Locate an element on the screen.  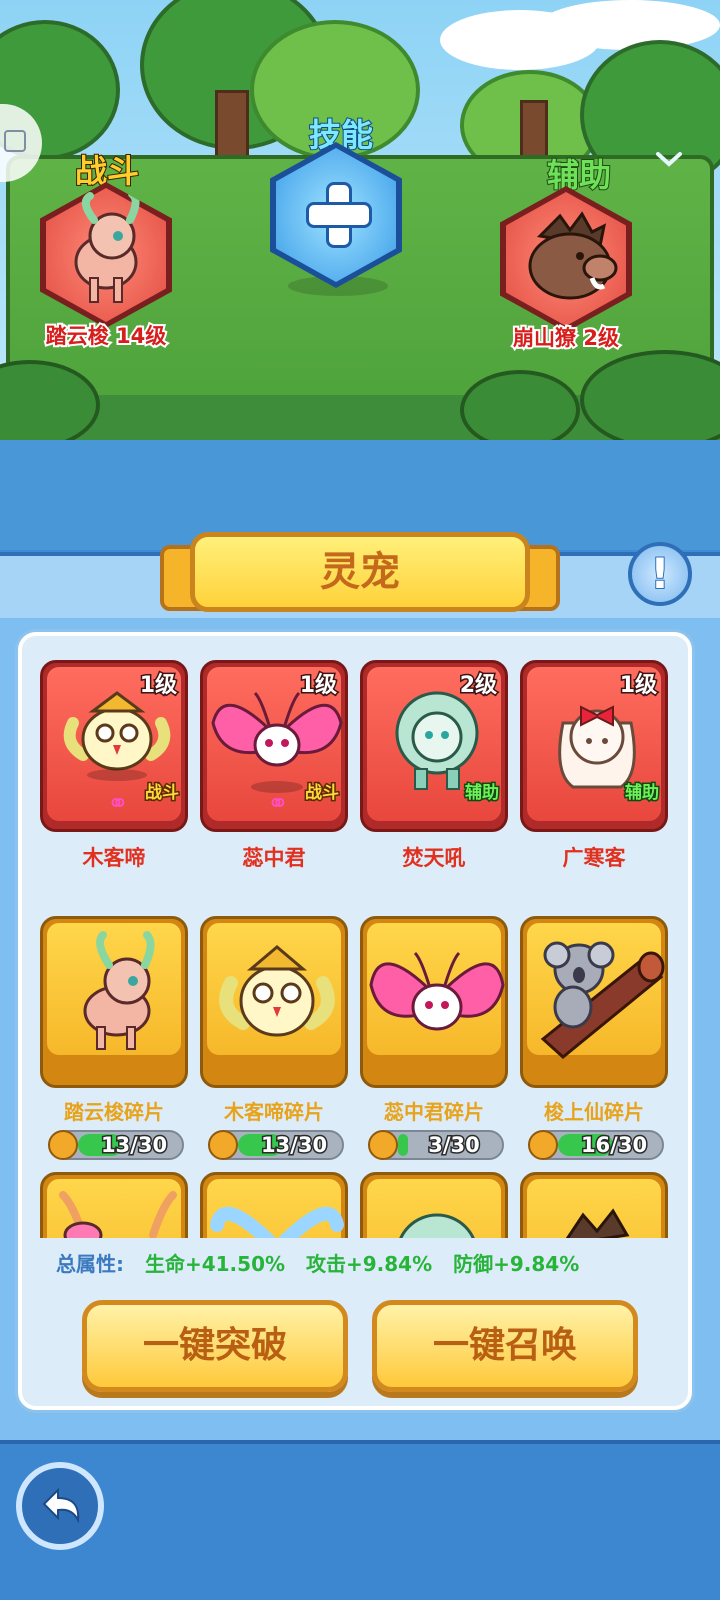
back-arrow-icon is located at coordinates (61, 1505).